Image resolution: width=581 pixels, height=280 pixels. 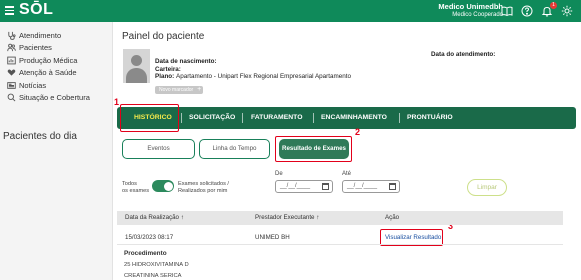 I want to click on annotation-number-1: 1, so click(x=117, y=102).